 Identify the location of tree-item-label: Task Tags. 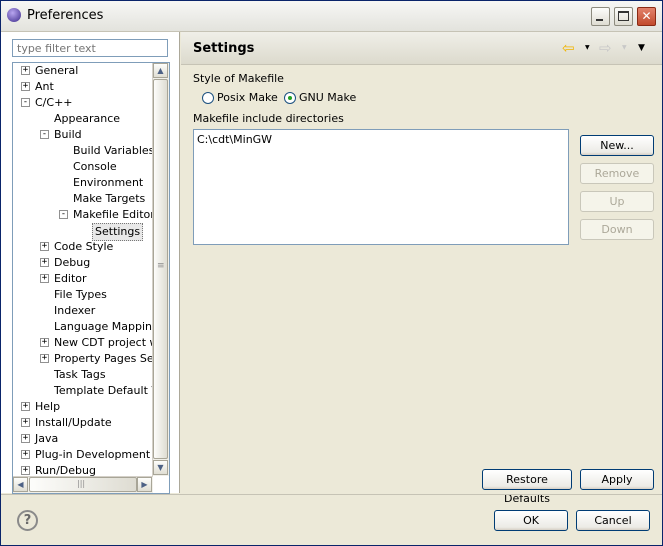
(80, 375).